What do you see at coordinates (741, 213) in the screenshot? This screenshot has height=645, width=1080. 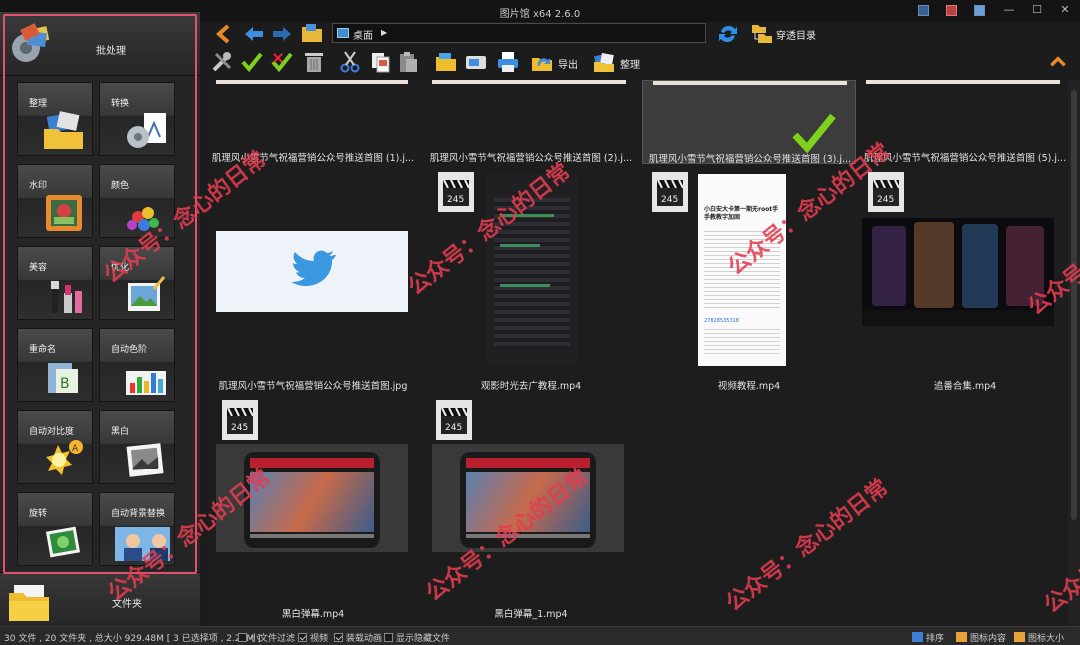 I see `article-title: 小白安大卡第一期无root手手教教字加固` at bounding box center [741, 213].